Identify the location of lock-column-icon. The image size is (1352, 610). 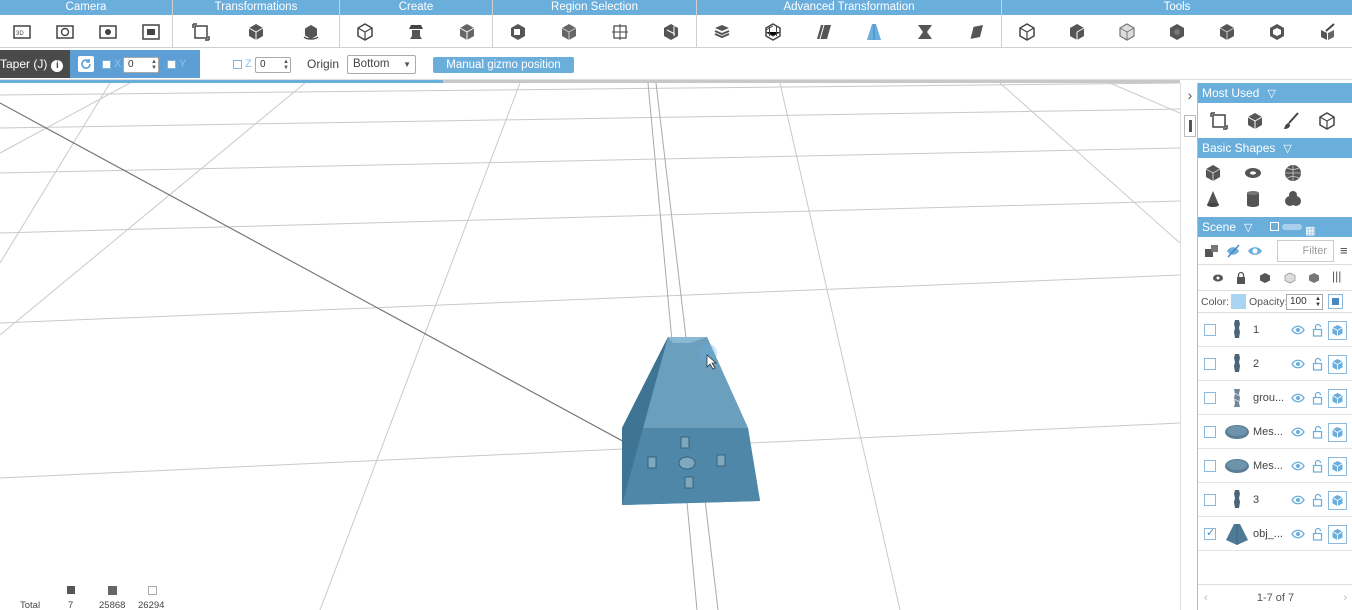
(1241, 278).